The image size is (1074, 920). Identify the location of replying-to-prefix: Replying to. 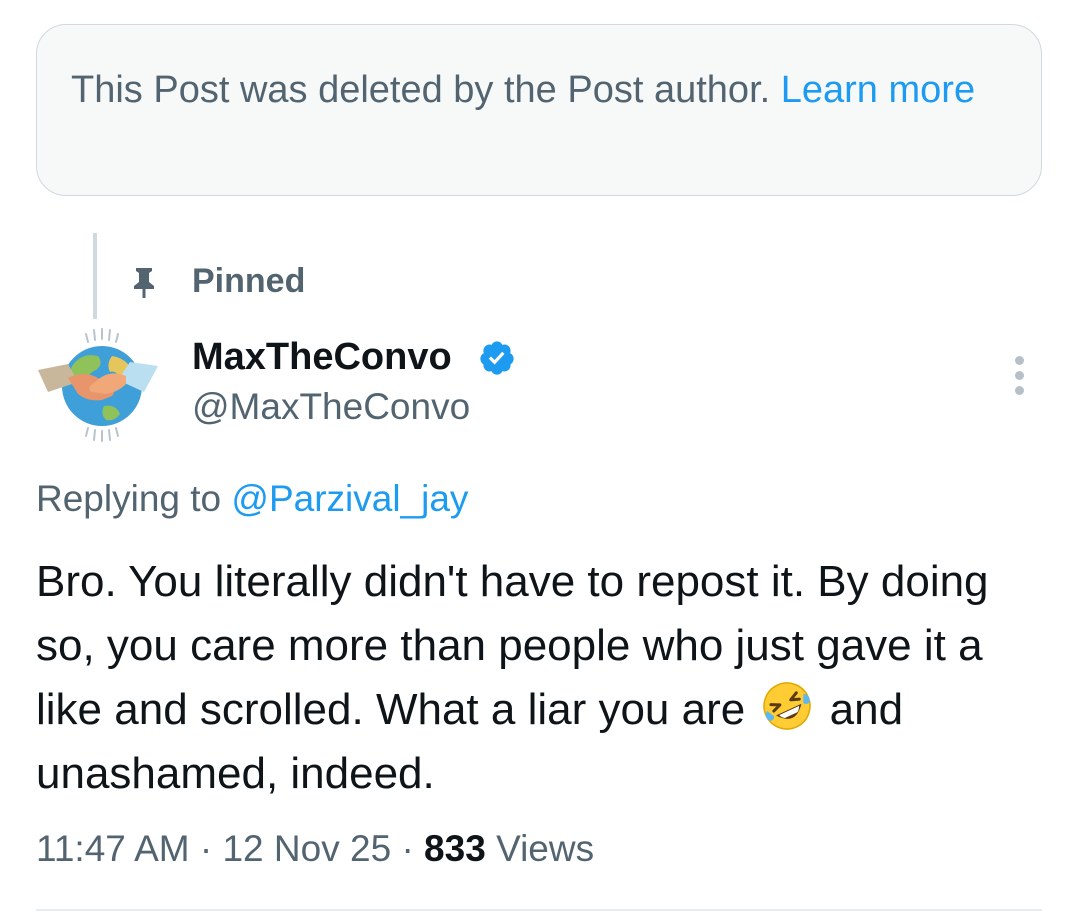
(134, 498).